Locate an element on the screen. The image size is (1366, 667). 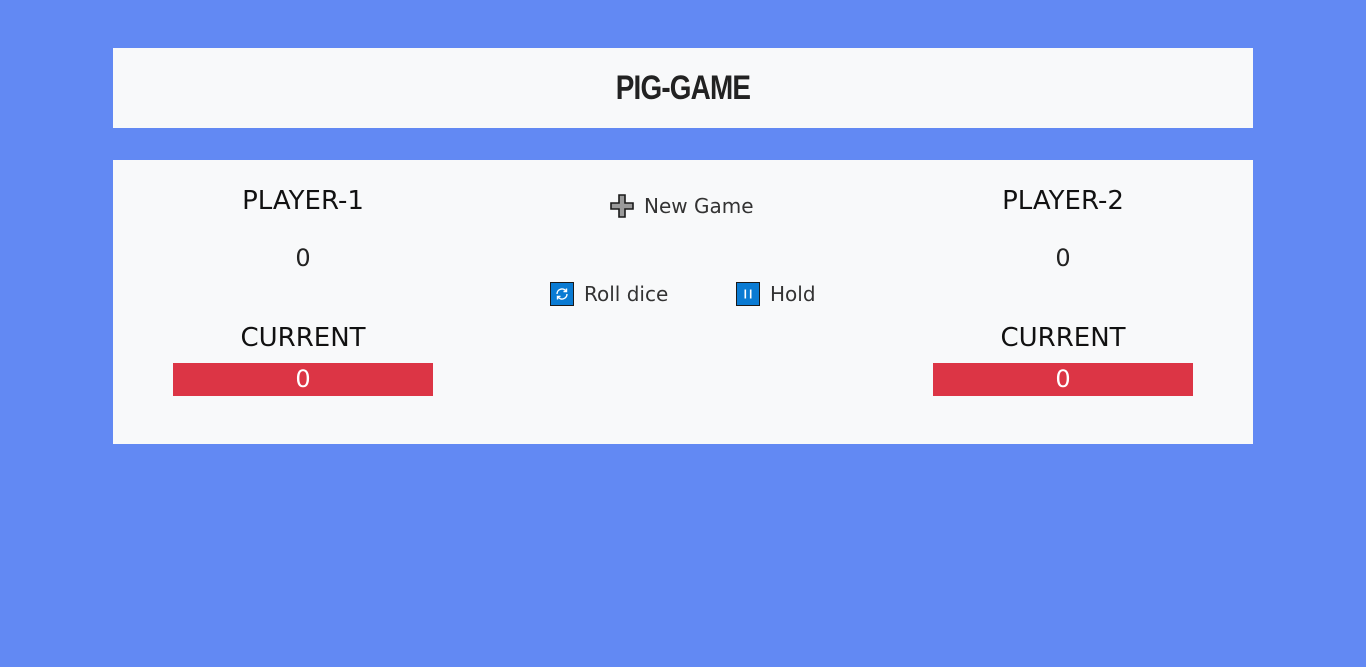
page-title: PIG-GAME is located at coordinates (683, 87).